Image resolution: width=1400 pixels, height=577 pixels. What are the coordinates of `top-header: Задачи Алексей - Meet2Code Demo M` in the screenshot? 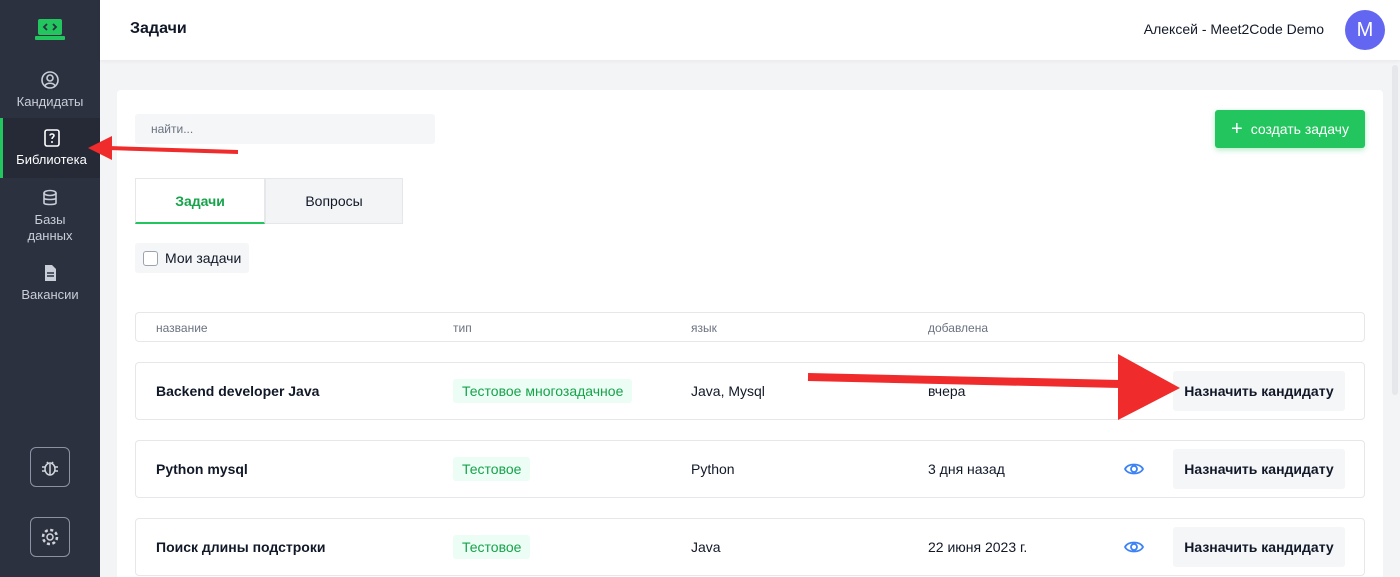 It's located at (750, 30).